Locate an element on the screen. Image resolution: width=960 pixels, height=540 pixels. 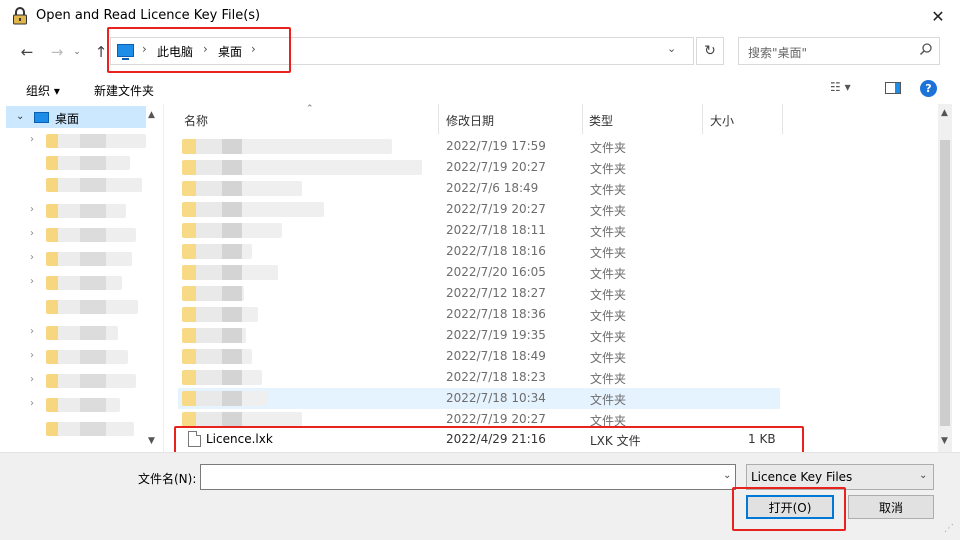
folder-row: 2022/7/18 18:16 文件夹 is located at coordinates (479, 251).